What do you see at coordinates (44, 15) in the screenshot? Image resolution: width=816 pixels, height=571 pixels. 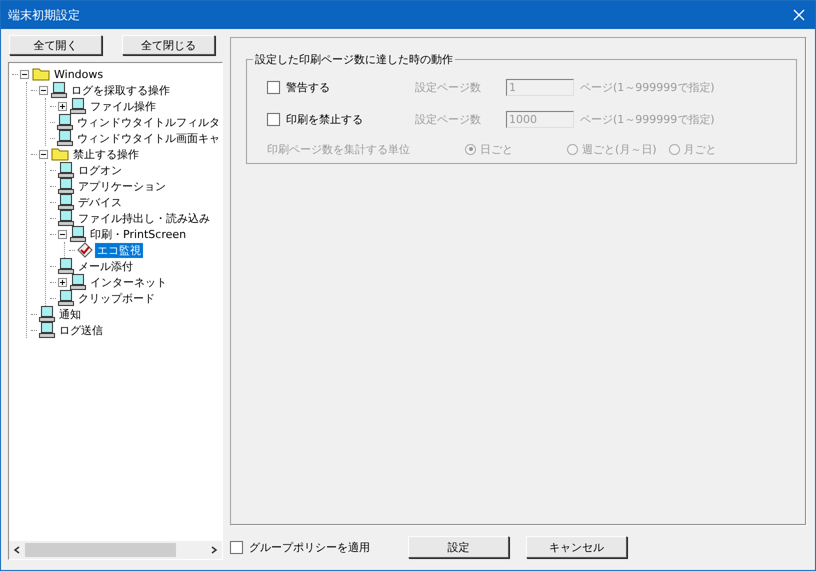 I see `window-title: 端末初期設定` at bounding box center [44, 15].